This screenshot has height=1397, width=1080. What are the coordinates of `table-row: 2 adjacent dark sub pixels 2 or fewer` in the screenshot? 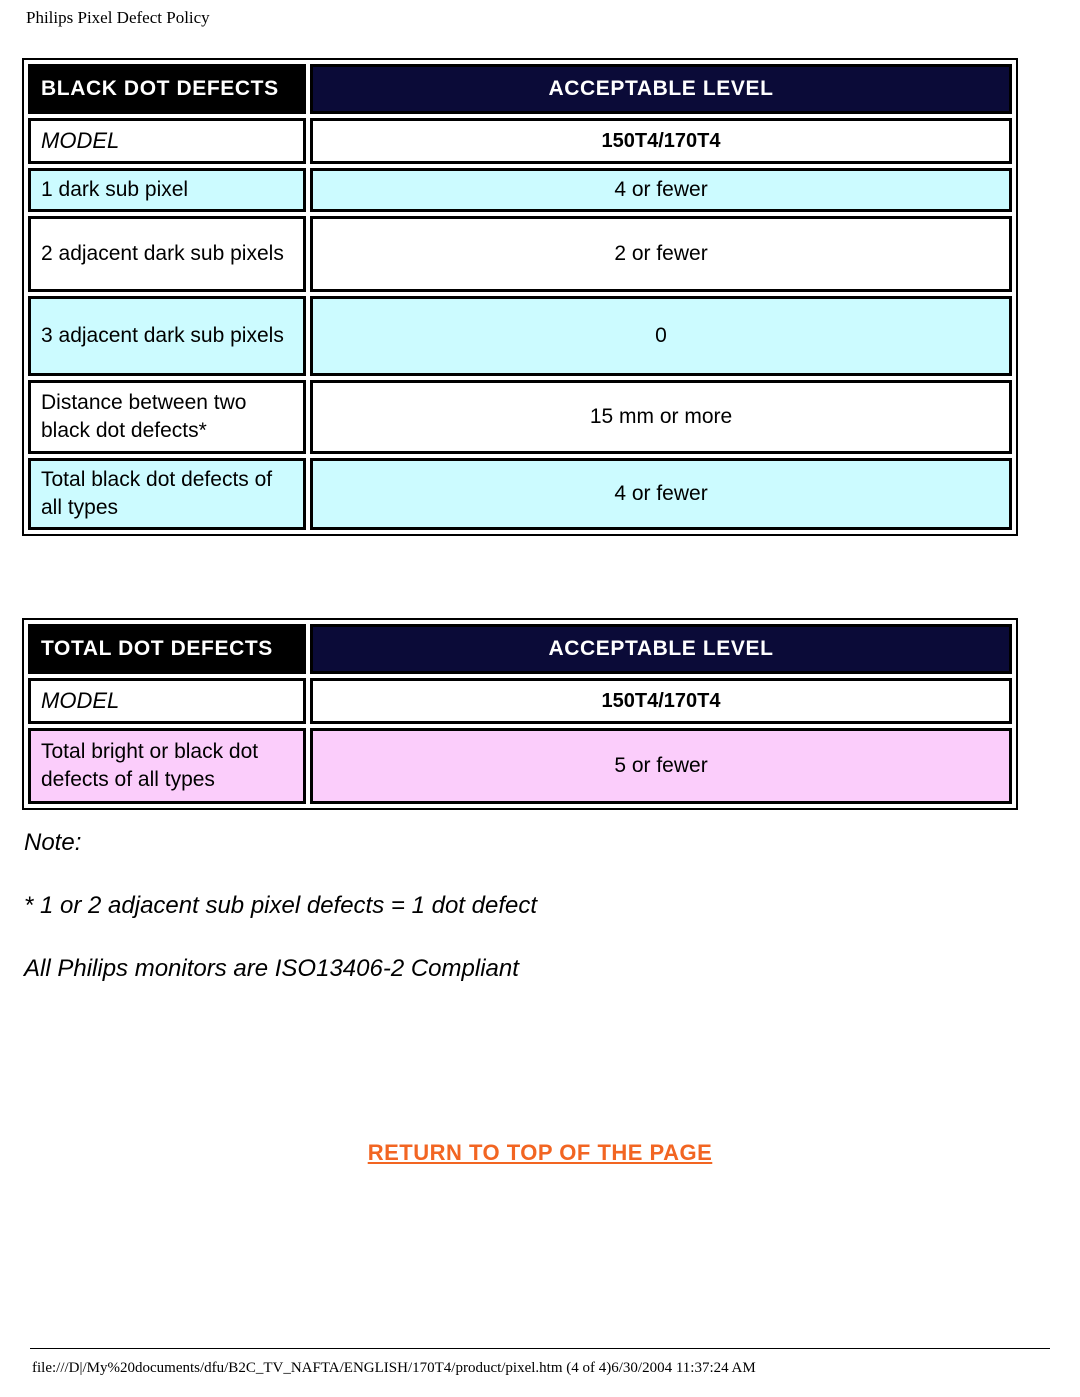 It's located at (520, 254).